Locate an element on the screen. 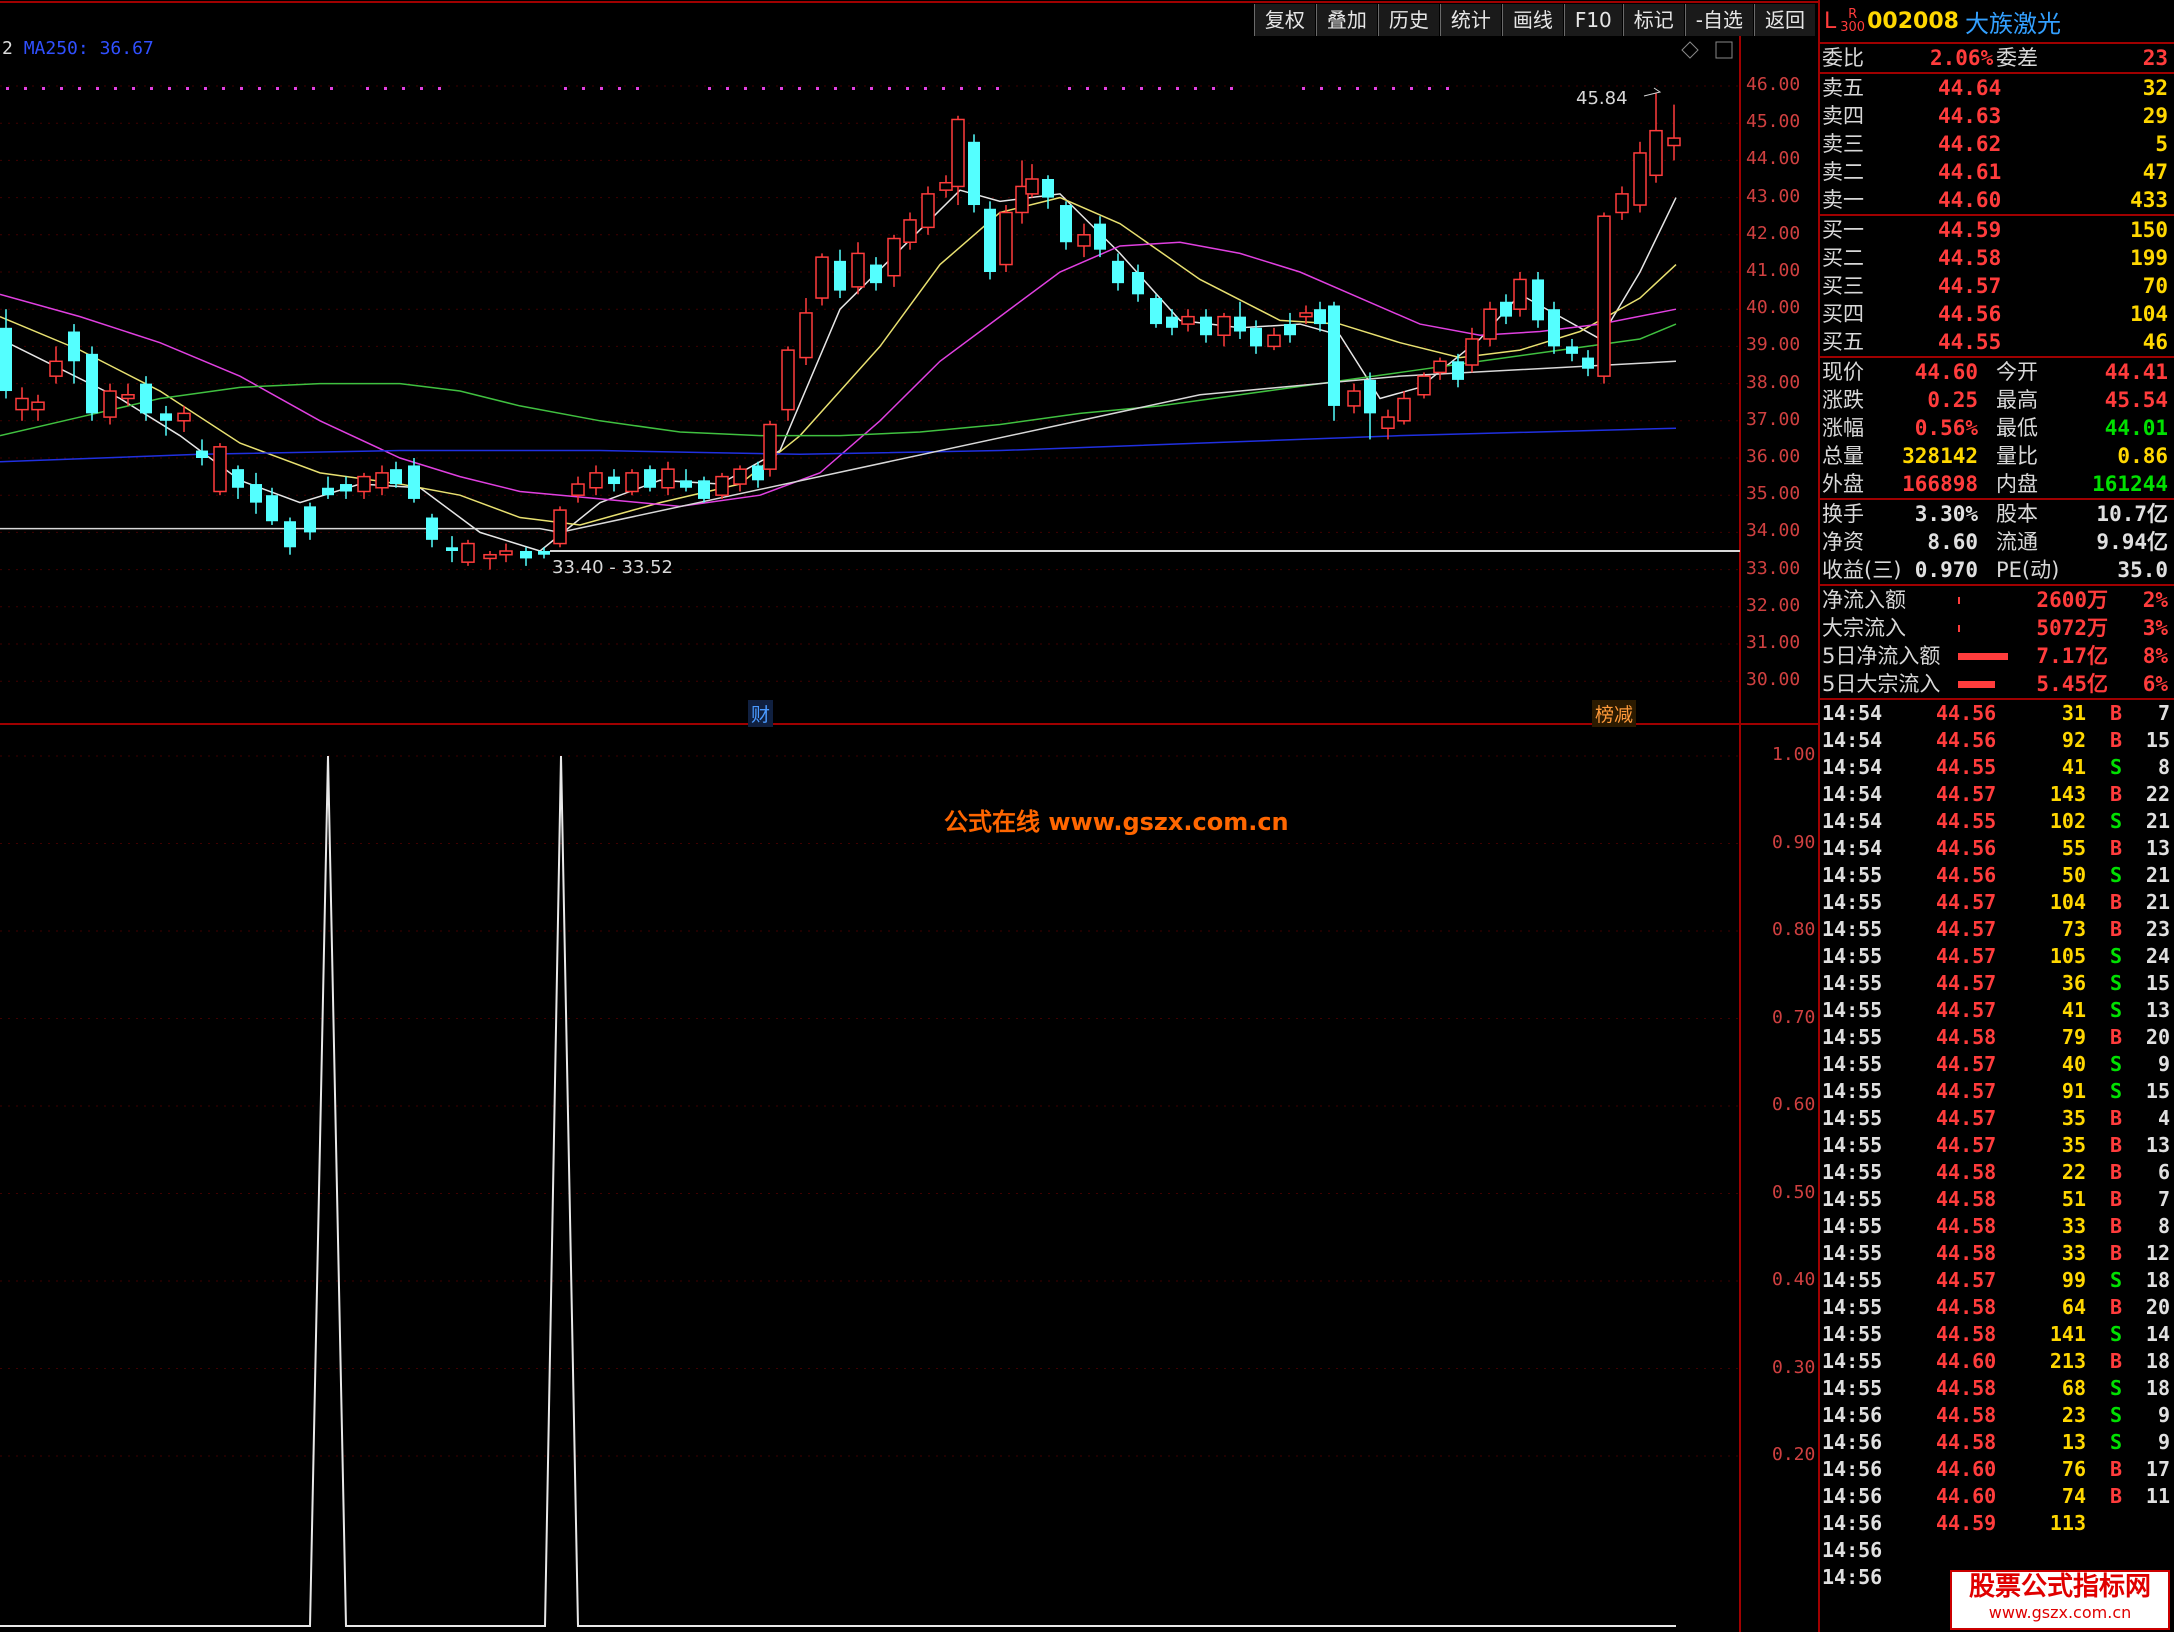  toolbar-btn-7: -自选 is located at coordinates (1719, 20).